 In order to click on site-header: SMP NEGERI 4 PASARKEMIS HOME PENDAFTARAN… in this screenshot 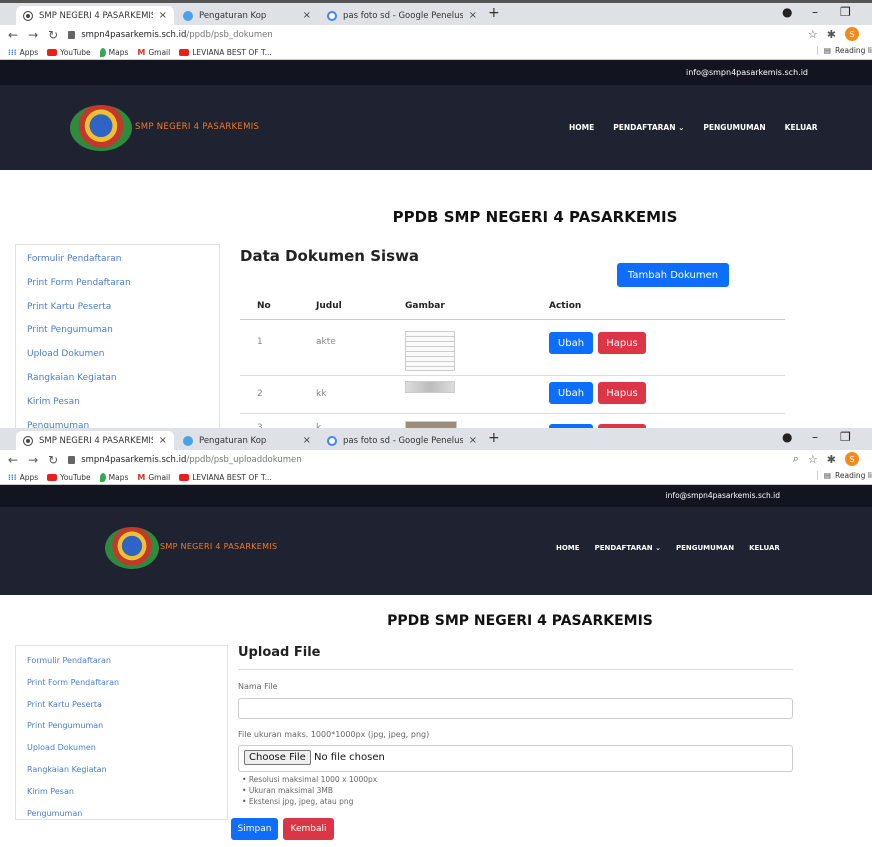, I will do `click(436, 551)`.